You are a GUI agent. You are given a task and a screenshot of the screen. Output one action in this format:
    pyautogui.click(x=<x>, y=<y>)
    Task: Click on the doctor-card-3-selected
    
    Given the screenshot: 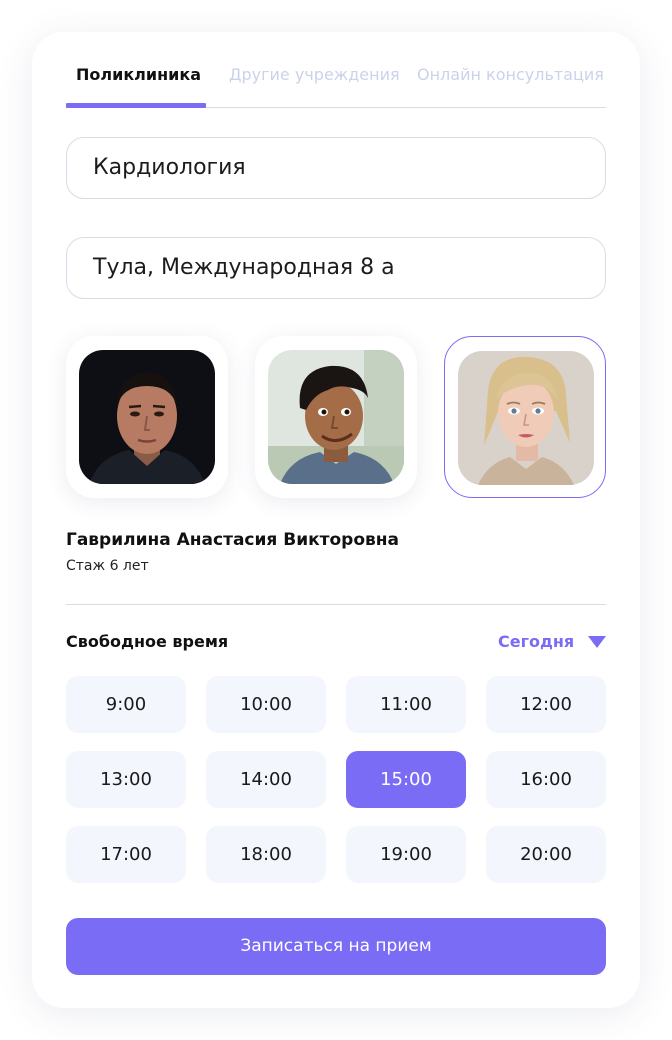 What is the action you would take?
    pyautogui.click(x=525, y=417)
    